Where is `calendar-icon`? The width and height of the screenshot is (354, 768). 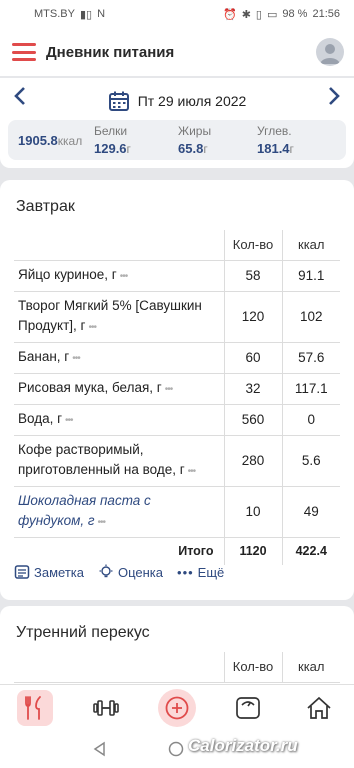
calendar-icon is located at coordinates (118, 101).